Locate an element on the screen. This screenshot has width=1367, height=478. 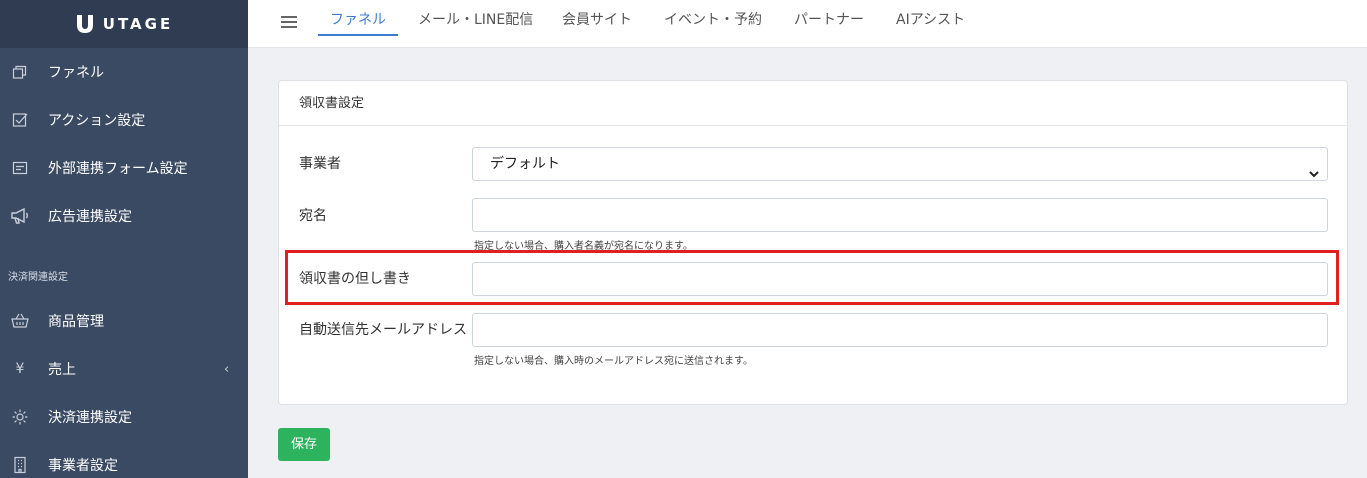
chevron-left-icon: ‹ is located at coordinates (227, 369).